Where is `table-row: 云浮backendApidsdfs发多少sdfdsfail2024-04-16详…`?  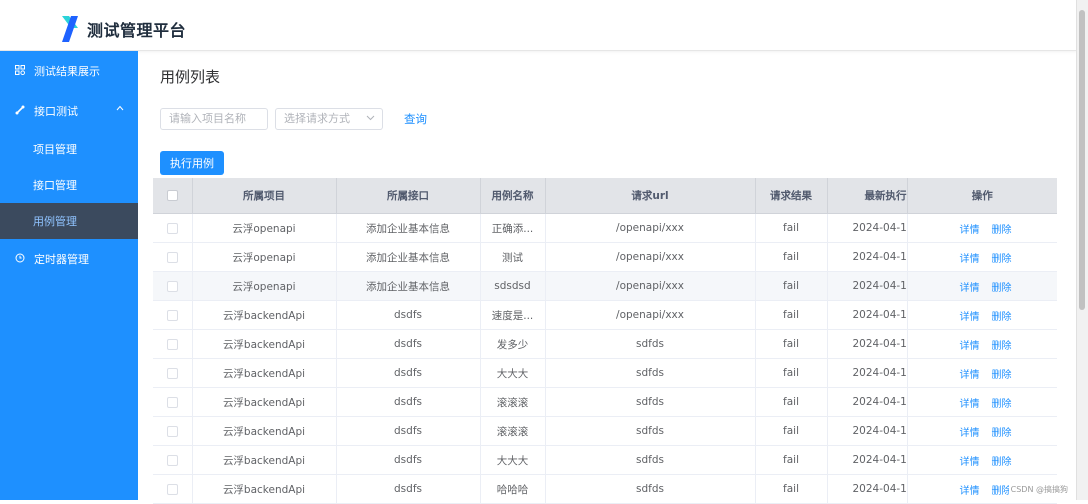
table-row: 云浮backendApidsdfs发多少sdfdsfail2024-04-16详… is located at coordinates (605, 344).